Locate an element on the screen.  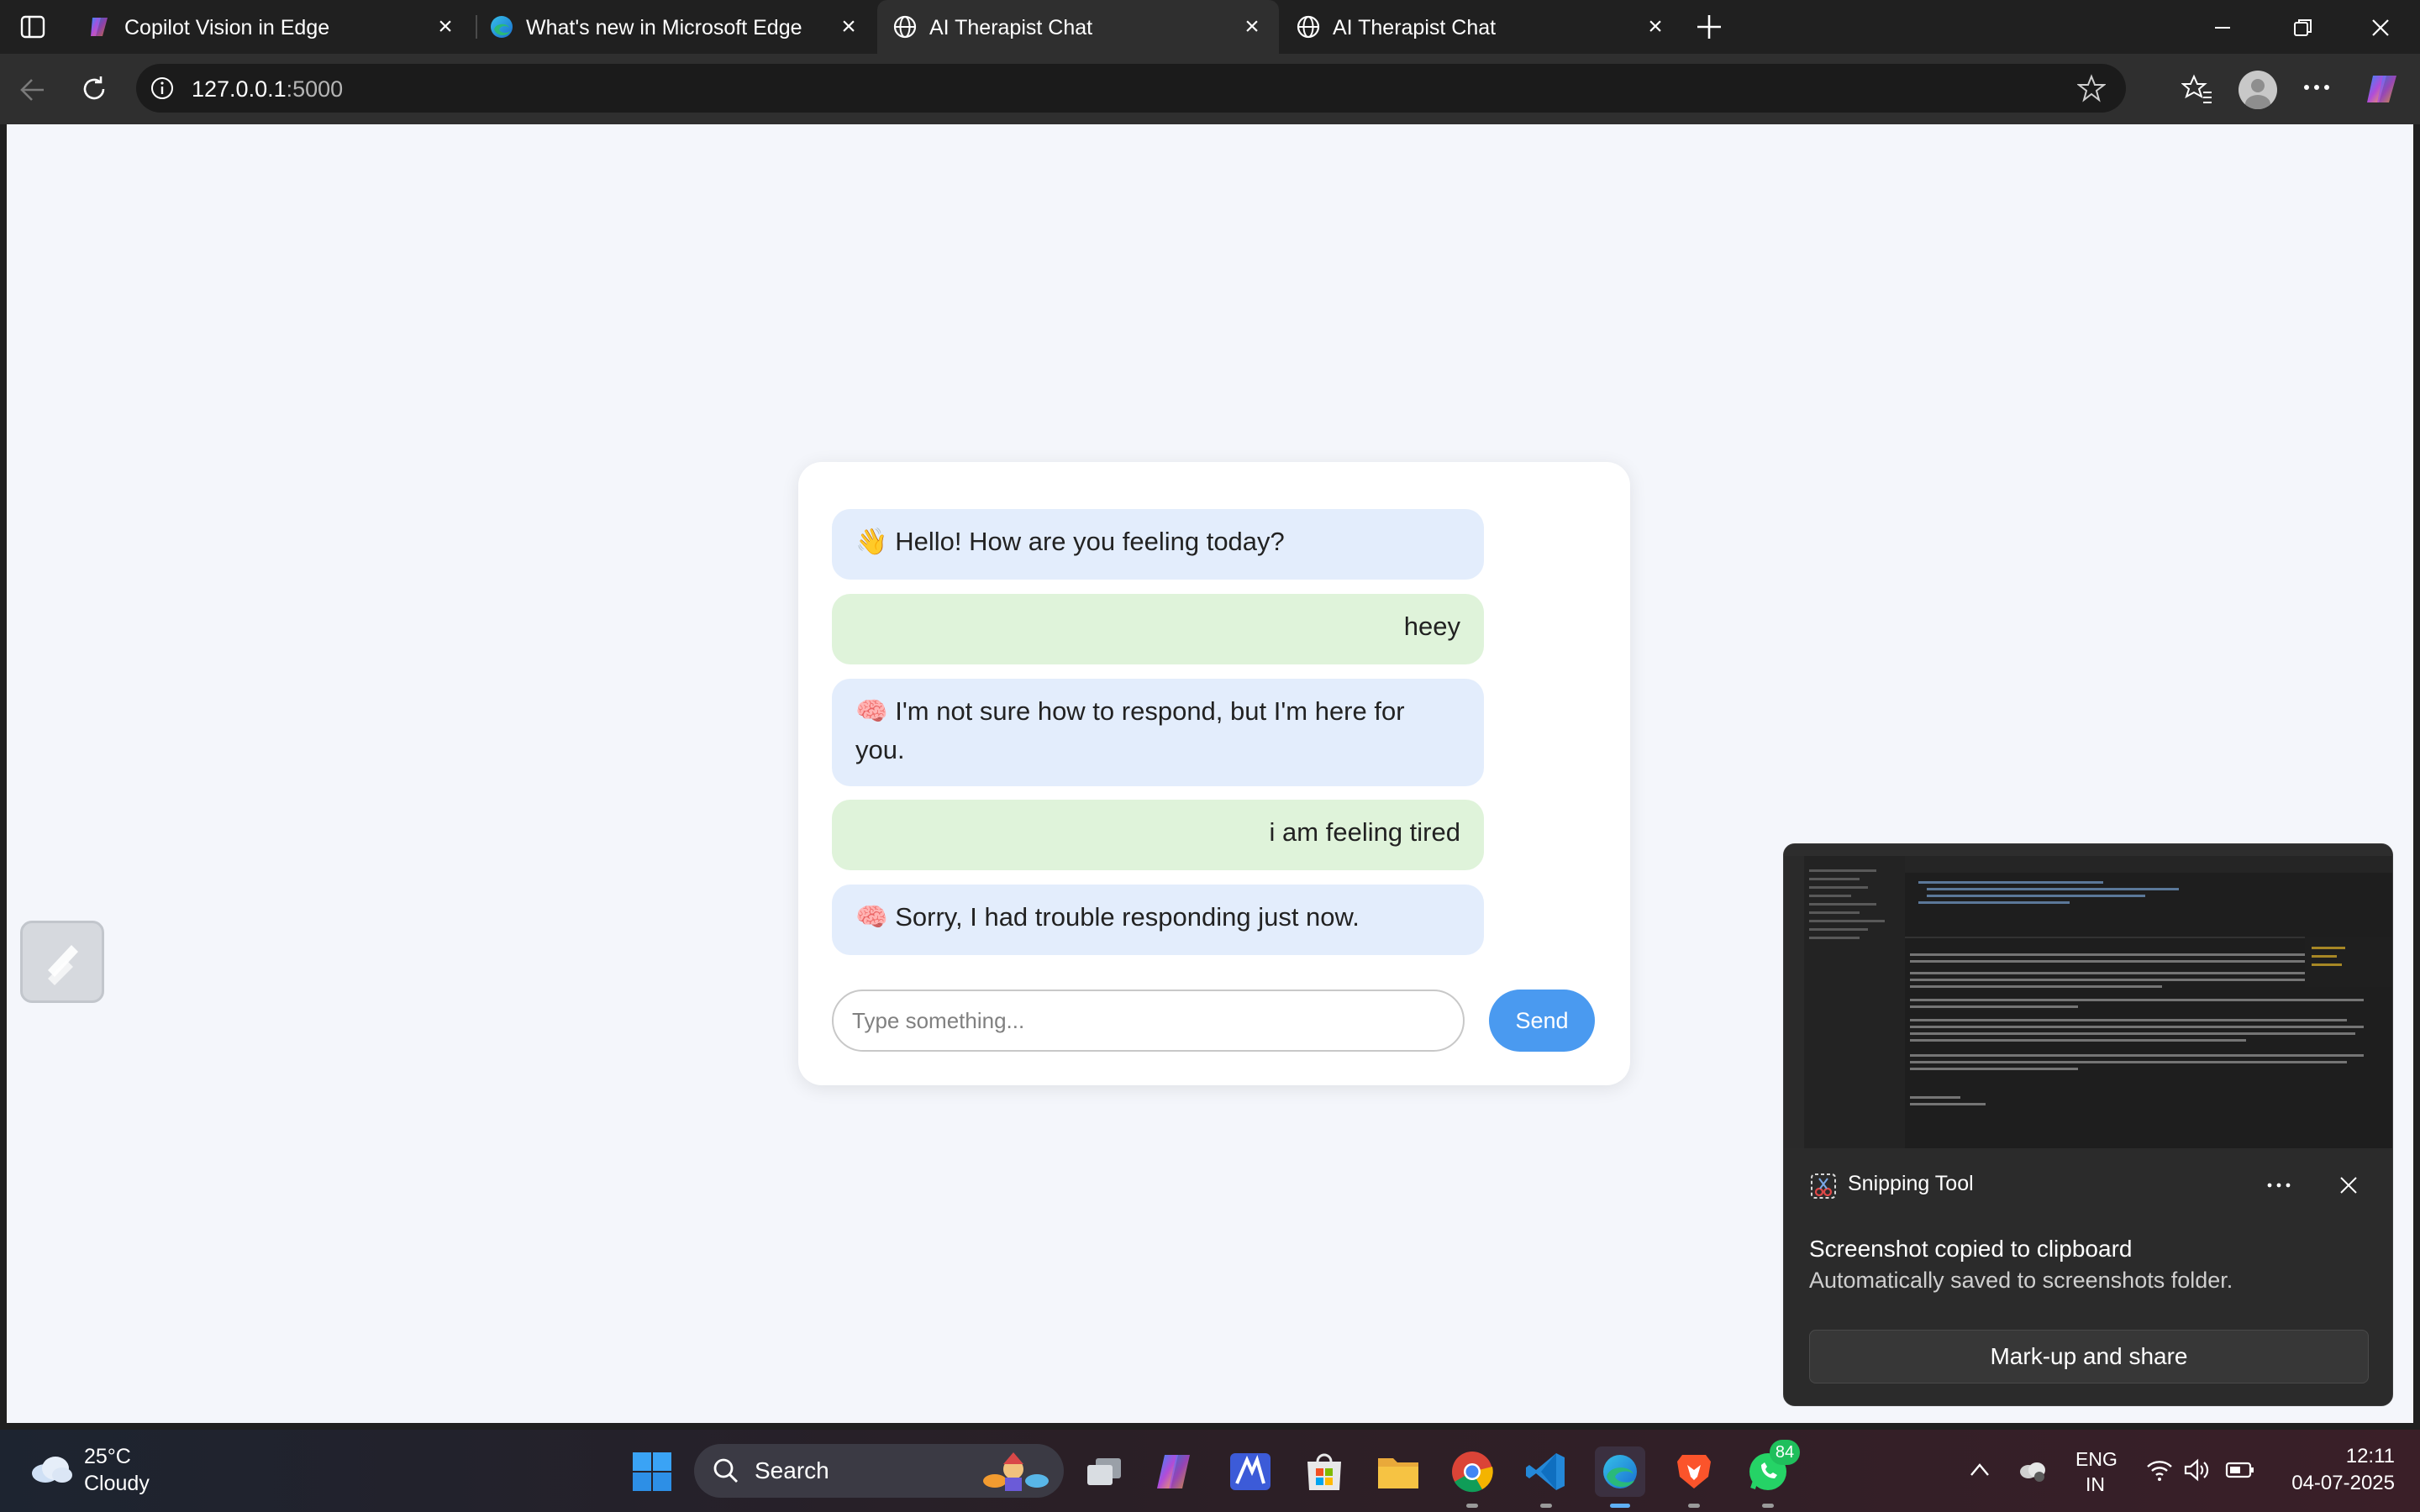
tab-ai-therapist-chat-active: AI Therapist Chat × is located at coordinates (1078, 27).